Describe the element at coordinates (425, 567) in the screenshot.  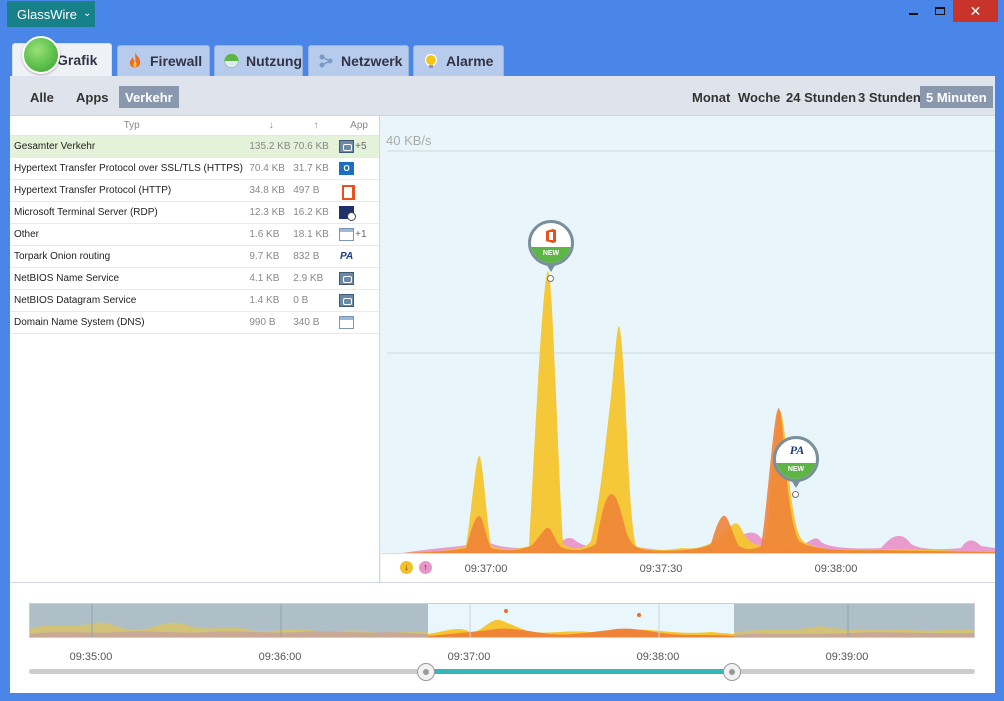
I see `upload-legend-icon: ↑` at that location.